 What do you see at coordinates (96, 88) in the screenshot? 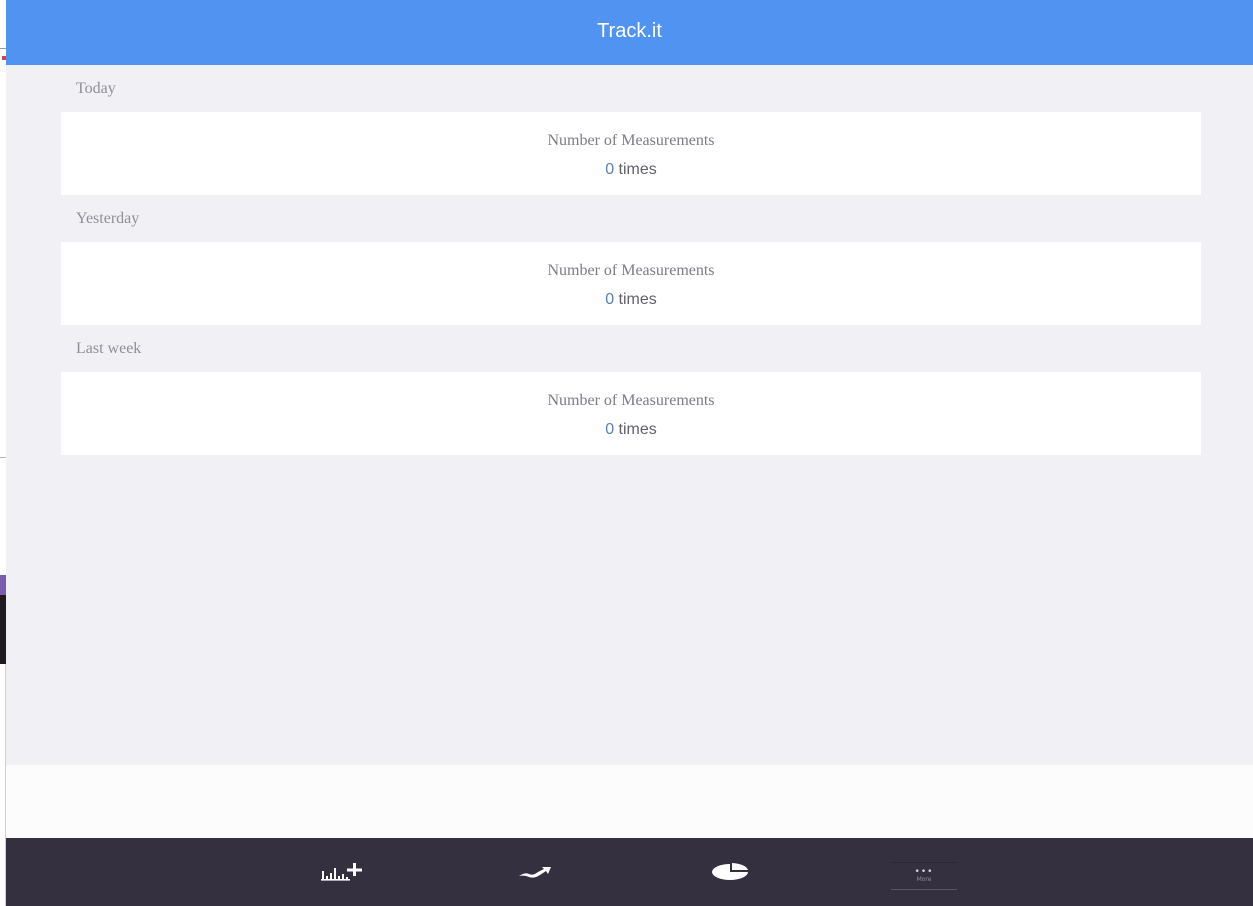
I see `section-label-today: Today` at bounding box center [96, 88].